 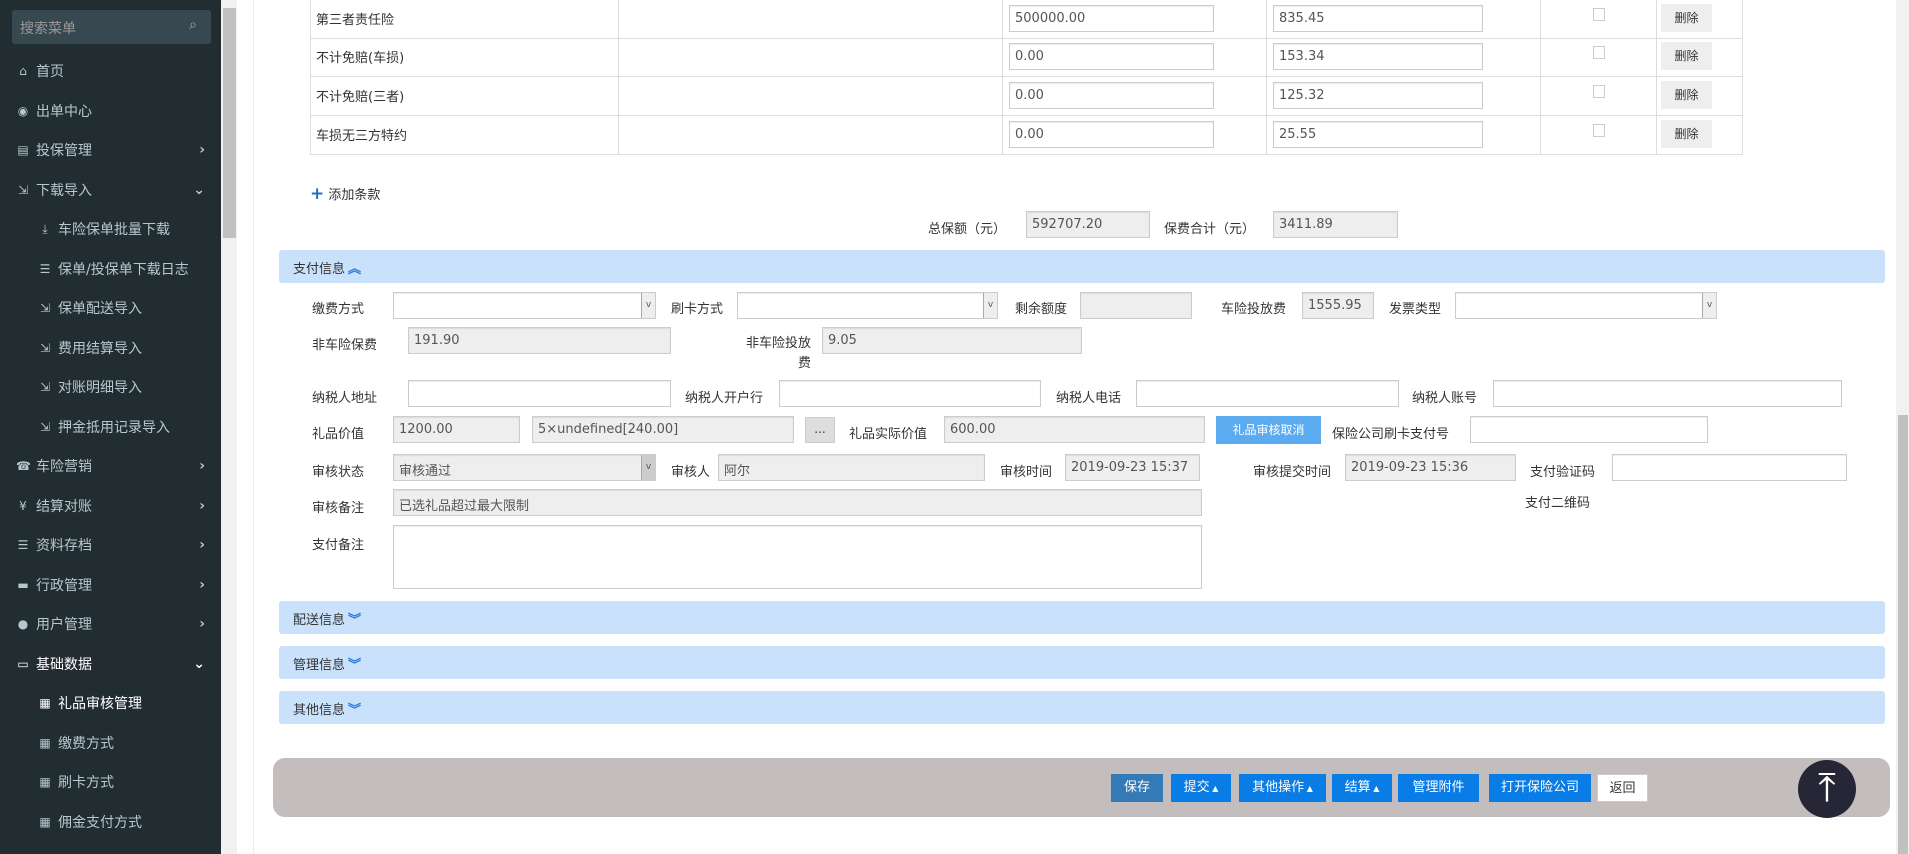 I want to click on pay-method-select: v, so click(x=524, y=305).